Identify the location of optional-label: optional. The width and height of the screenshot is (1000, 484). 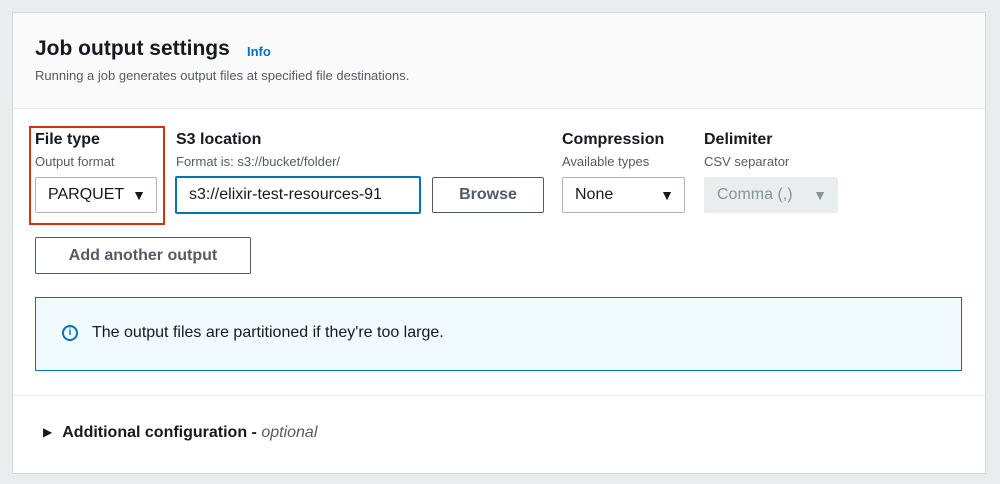
(289, 432).